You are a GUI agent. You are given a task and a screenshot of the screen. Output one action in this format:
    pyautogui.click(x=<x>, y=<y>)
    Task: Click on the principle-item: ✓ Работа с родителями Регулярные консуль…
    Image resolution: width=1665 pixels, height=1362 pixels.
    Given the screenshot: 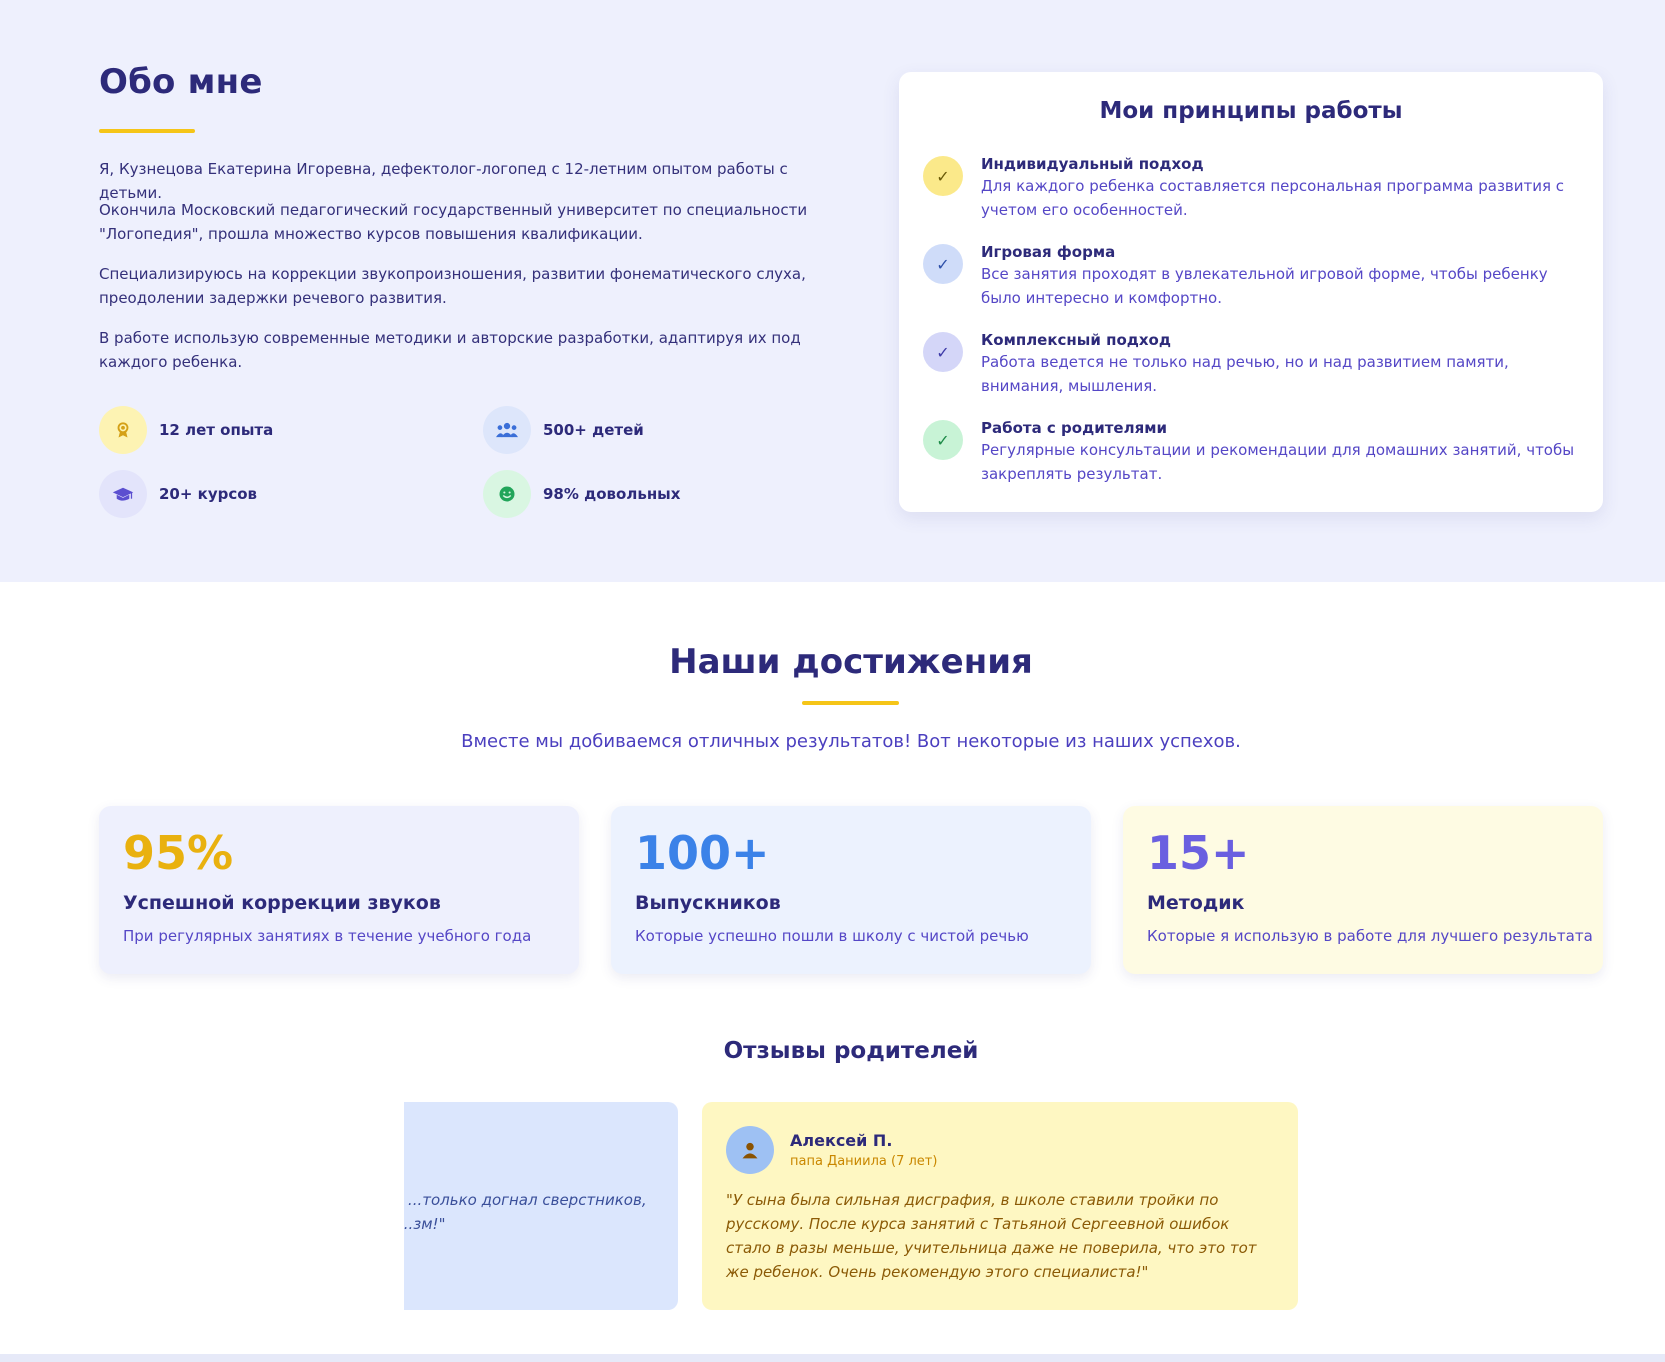 What is the action you would take?
    pyautogui.click(x=1253, y=452)
    